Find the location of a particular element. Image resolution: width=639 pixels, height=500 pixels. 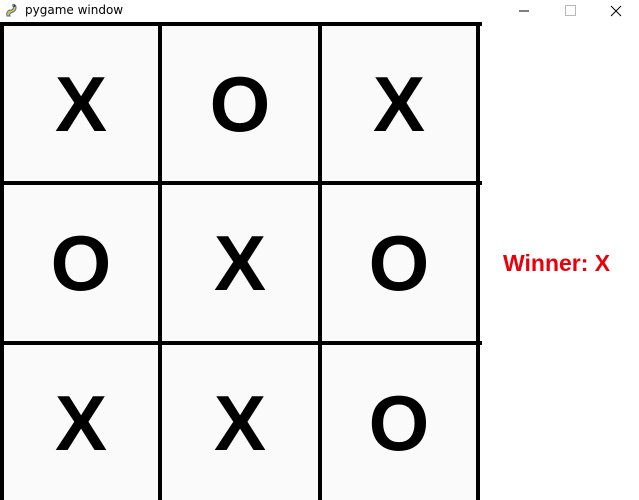

grid-line-h1 is located at coordinates (241, 183).